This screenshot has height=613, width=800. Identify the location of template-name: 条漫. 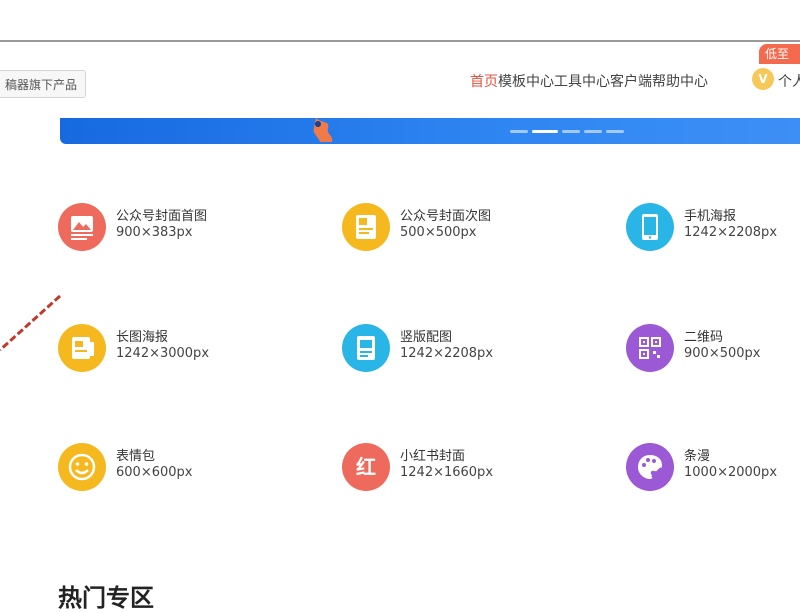
(697, 456).